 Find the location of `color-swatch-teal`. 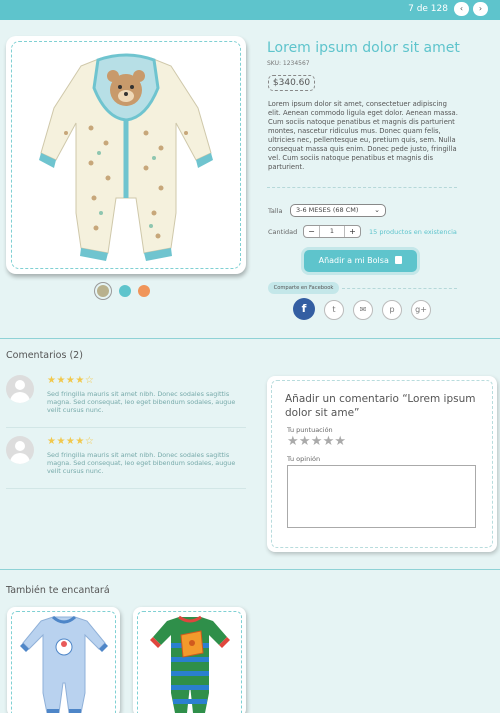

color-swatch-teal is located at coordinates (125, 291).